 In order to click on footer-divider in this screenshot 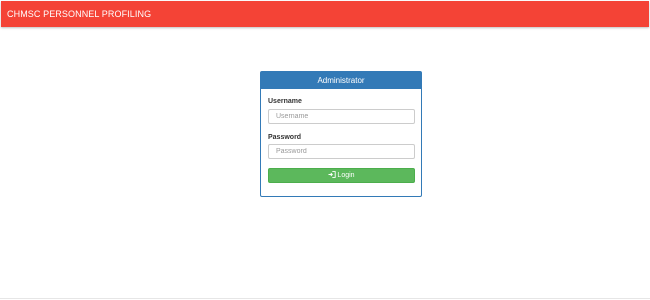, I will do `click(325, 298)`.